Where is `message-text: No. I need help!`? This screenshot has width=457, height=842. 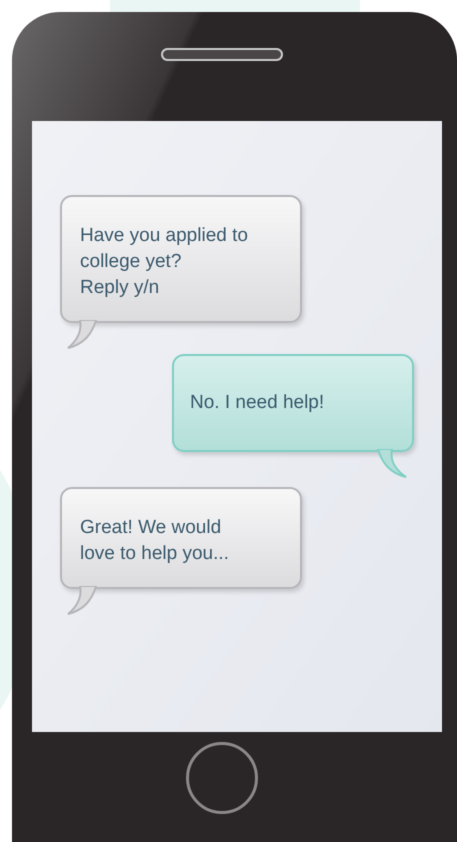
message-text: No. I need help! is located at coordinates (258, 403).